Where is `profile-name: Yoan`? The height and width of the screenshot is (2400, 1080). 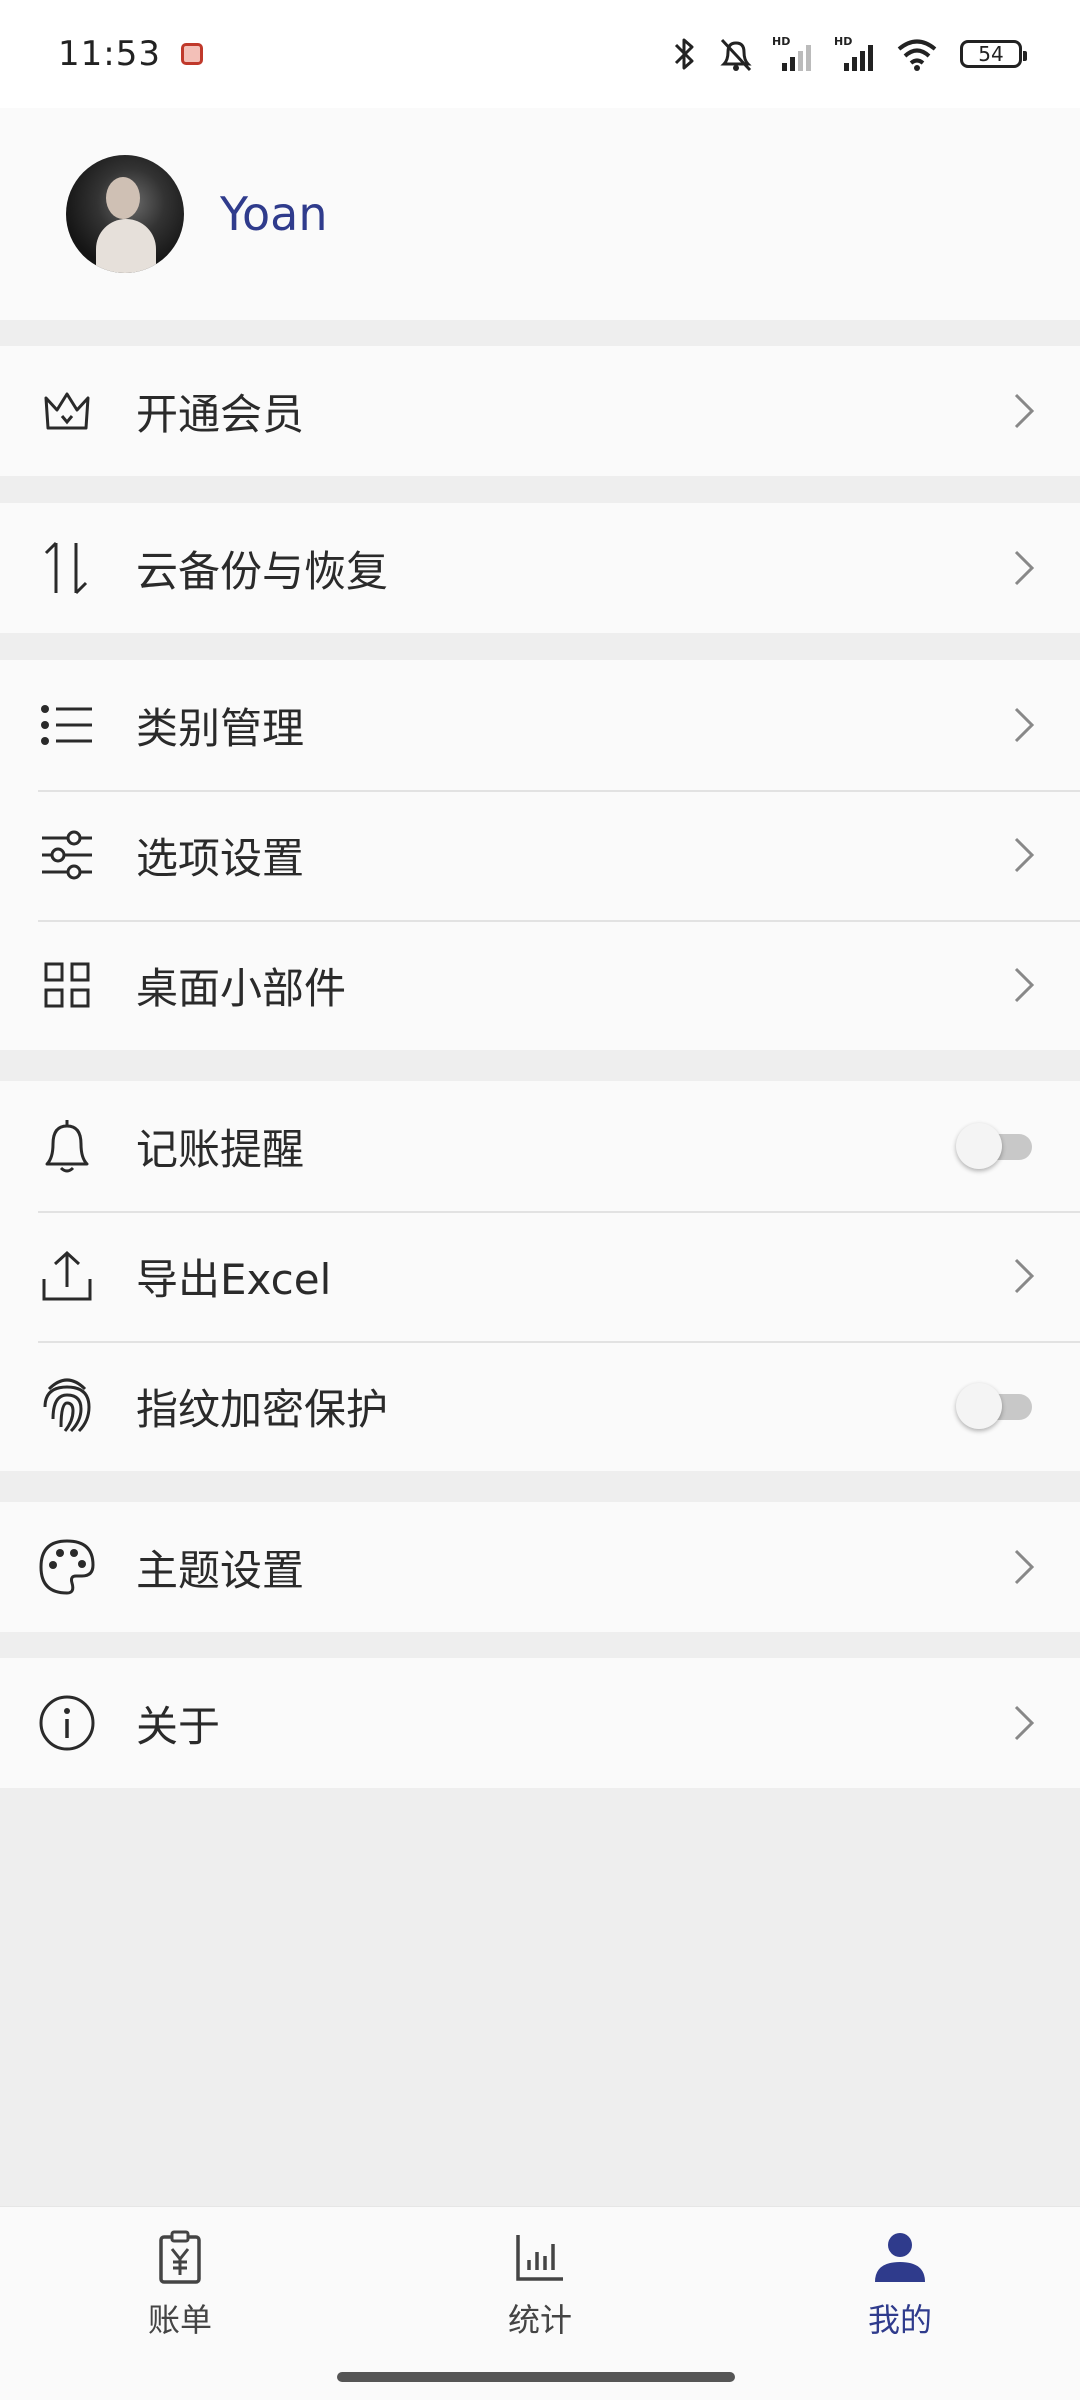
profile-name: Yoan is located at coordinates (274, 214).